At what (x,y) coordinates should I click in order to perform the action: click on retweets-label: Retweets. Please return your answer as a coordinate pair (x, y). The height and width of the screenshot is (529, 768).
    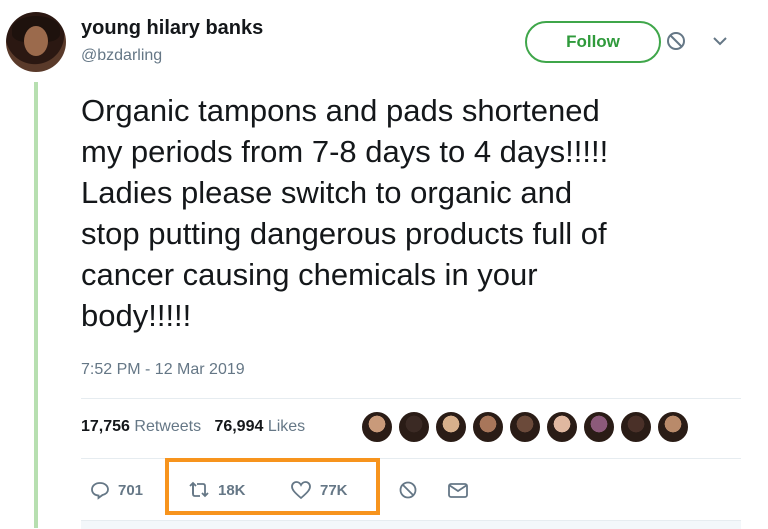
    Looking at the image, I should click on (168, 426).